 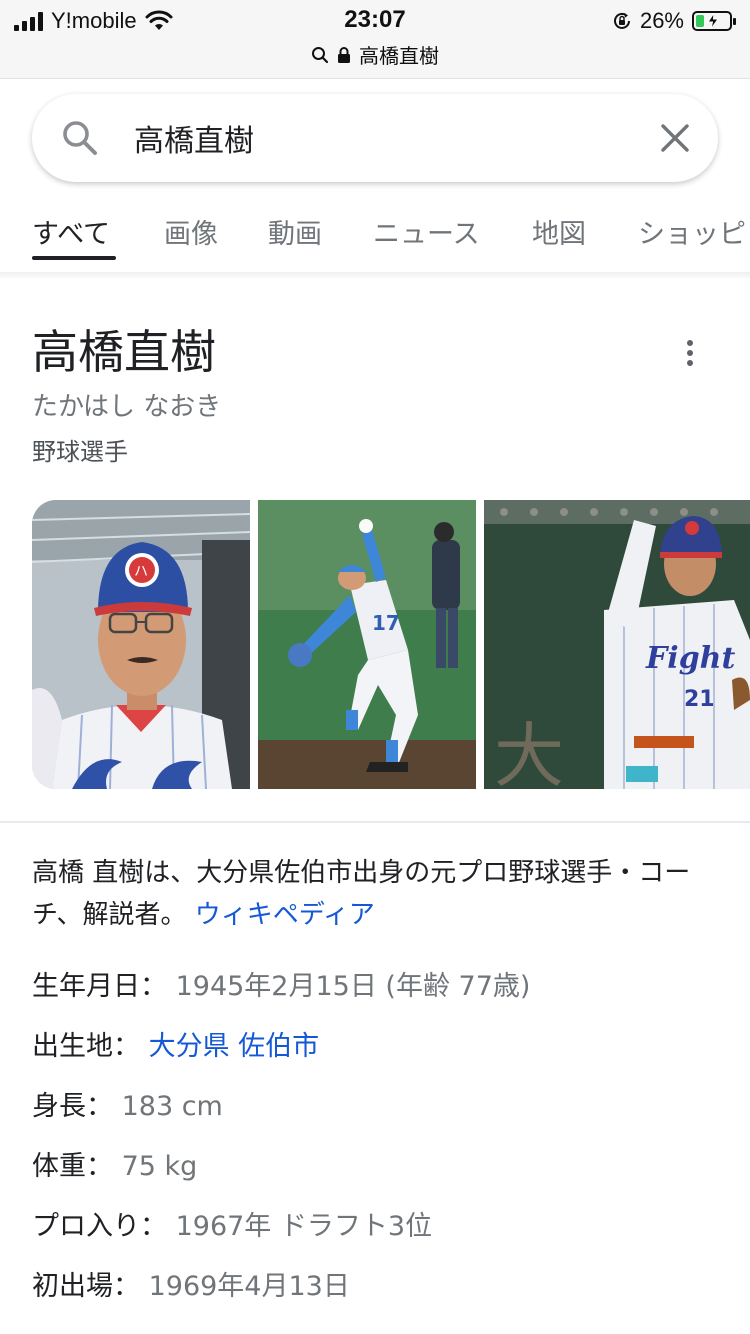 What do you see at coordinates (191, 231) in the screenshot?
I see `tab-images: 画像` at bounding box center [191, 231].